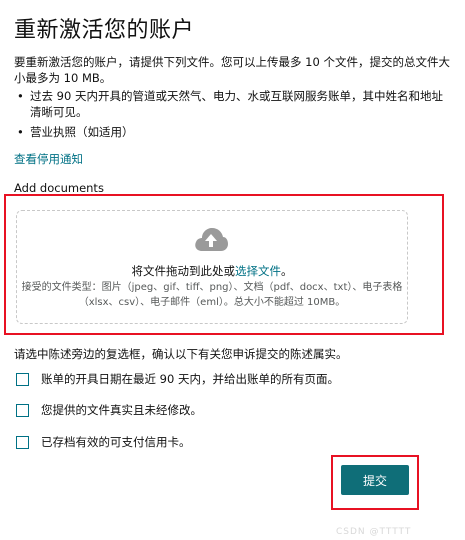  Describe the element at coordinates (374, 532) in the screenshot. I see `watermark: CSDN @TTTTT` at that location.